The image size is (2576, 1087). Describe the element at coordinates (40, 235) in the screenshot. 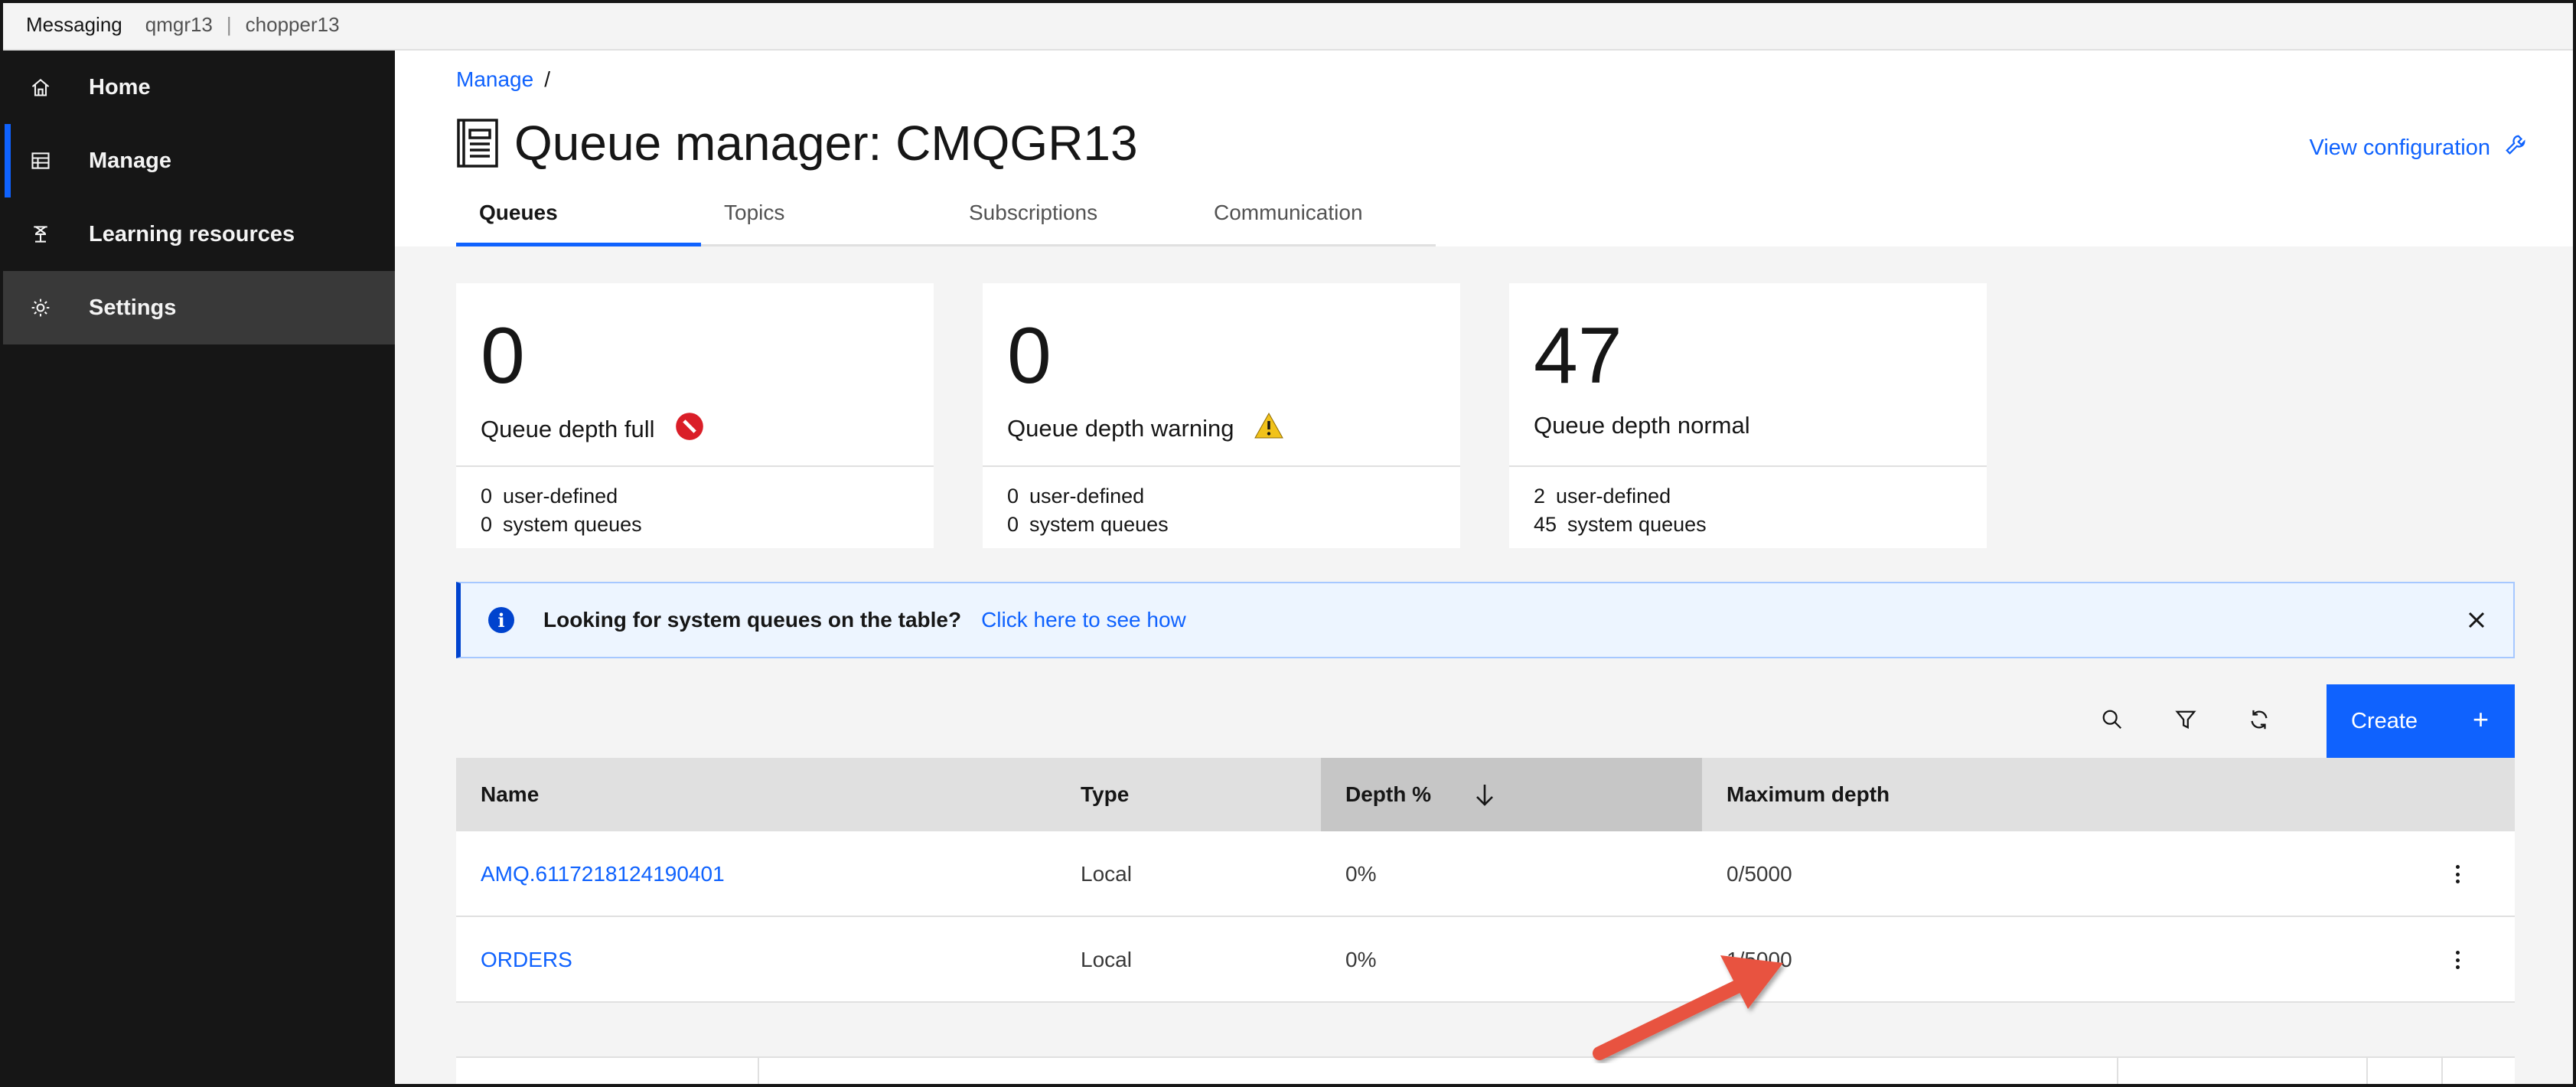

I see `learning-icon` at that location.